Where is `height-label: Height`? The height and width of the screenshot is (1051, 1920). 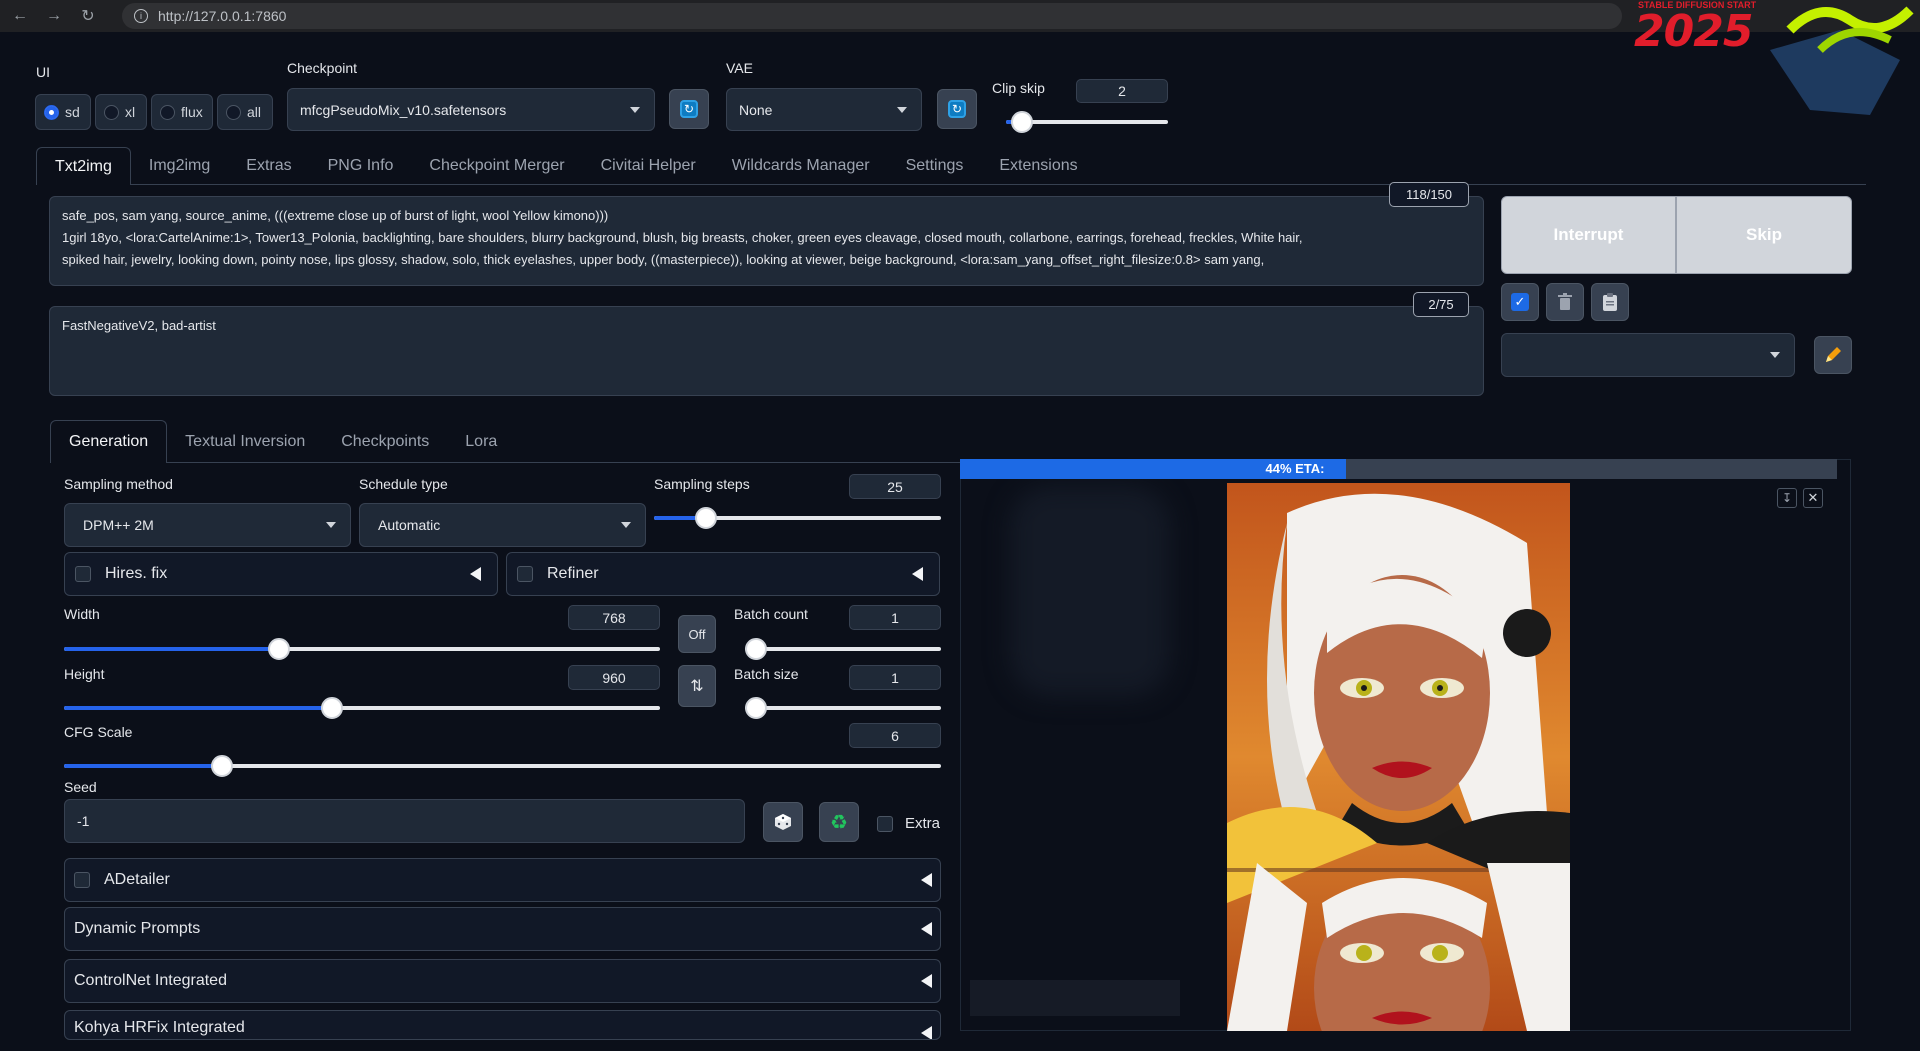
height-label: Height is located at coordinates (84, 674).